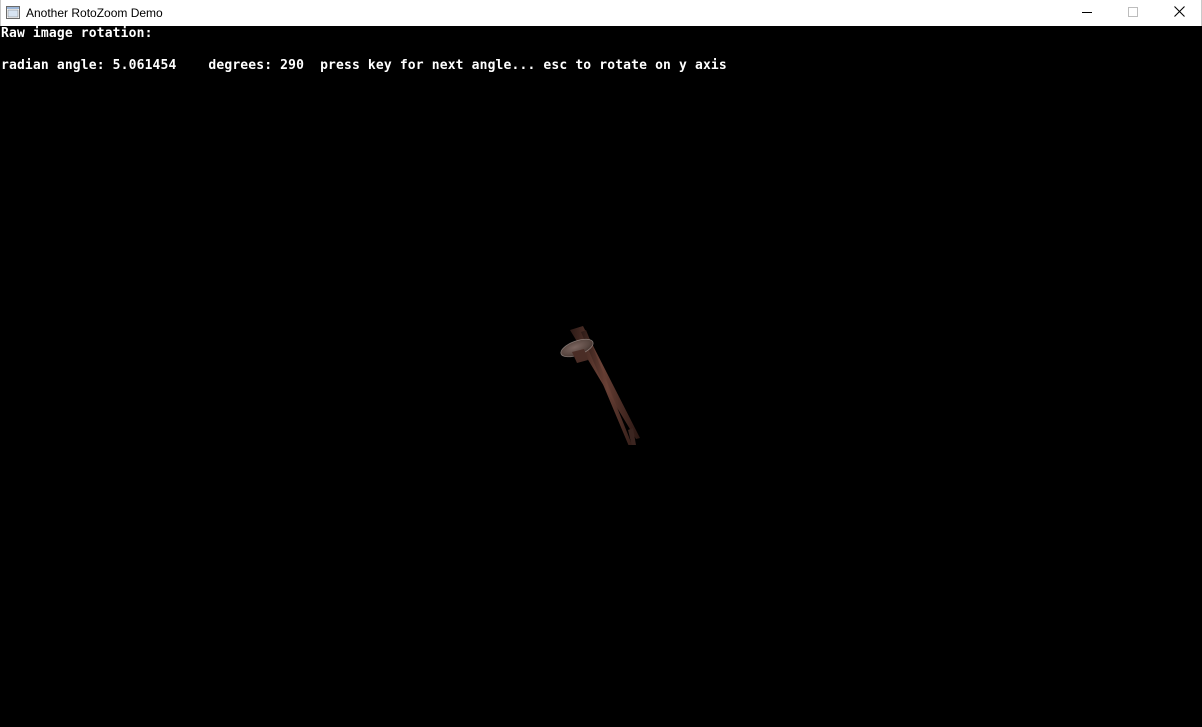 The width and height of the screenshot is (1202, 727). Describe the element at coordinates (13, 12) in the screenshot. I see `app-window-icon` at that location.